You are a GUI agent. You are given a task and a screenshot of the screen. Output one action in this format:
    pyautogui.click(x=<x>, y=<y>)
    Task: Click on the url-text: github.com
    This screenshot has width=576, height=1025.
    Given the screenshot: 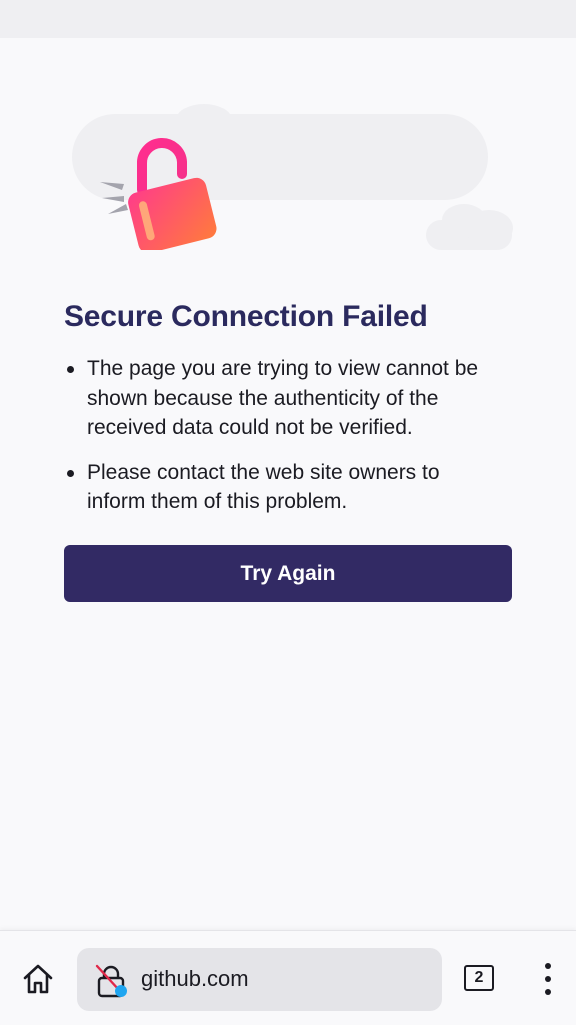 What is the action you would take?
    pyautogui.click(x=195, y=979)
    